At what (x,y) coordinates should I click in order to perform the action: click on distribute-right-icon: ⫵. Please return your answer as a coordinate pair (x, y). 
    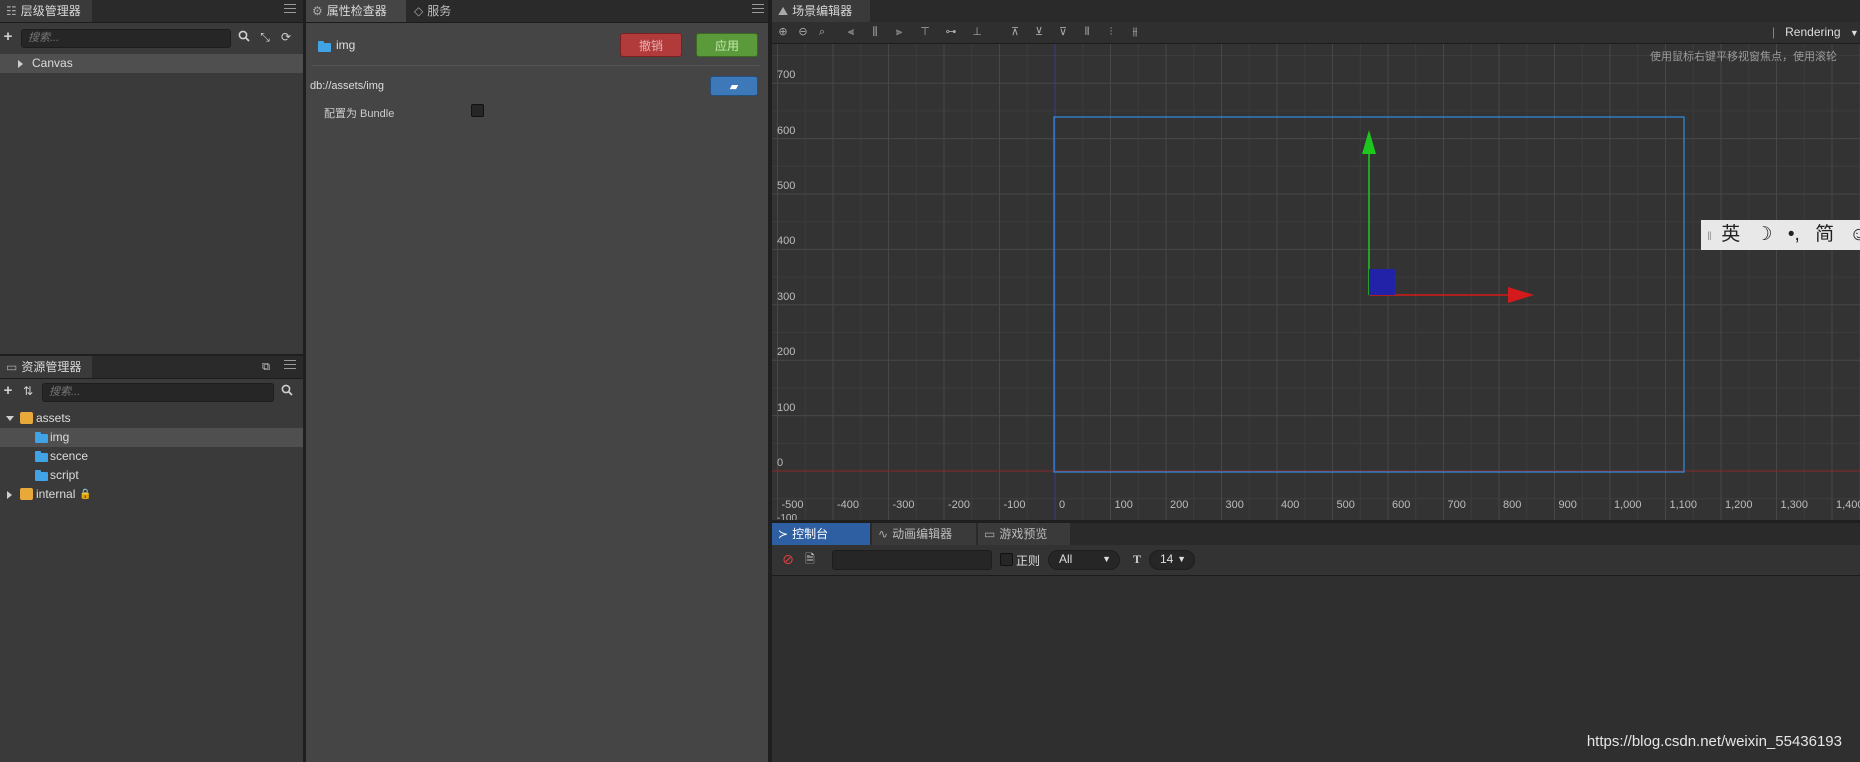
    Looking at the image, I should click on (1135, 32).